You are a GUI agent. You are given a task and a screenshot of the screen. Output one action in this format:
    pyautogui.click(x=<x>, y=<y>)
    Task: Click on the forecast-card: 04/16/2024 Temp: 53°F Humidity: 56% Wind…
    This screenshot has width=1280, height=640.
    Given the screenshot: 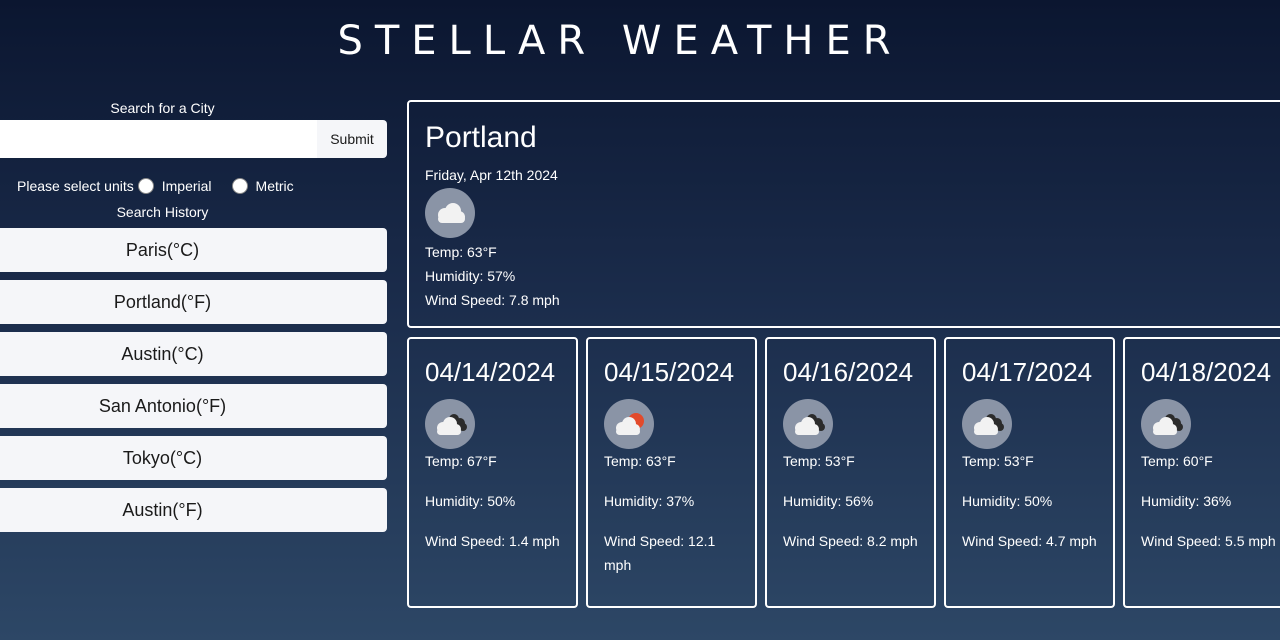 What is the action you would take?
    pyautogui.click(x=850, y=472)
    